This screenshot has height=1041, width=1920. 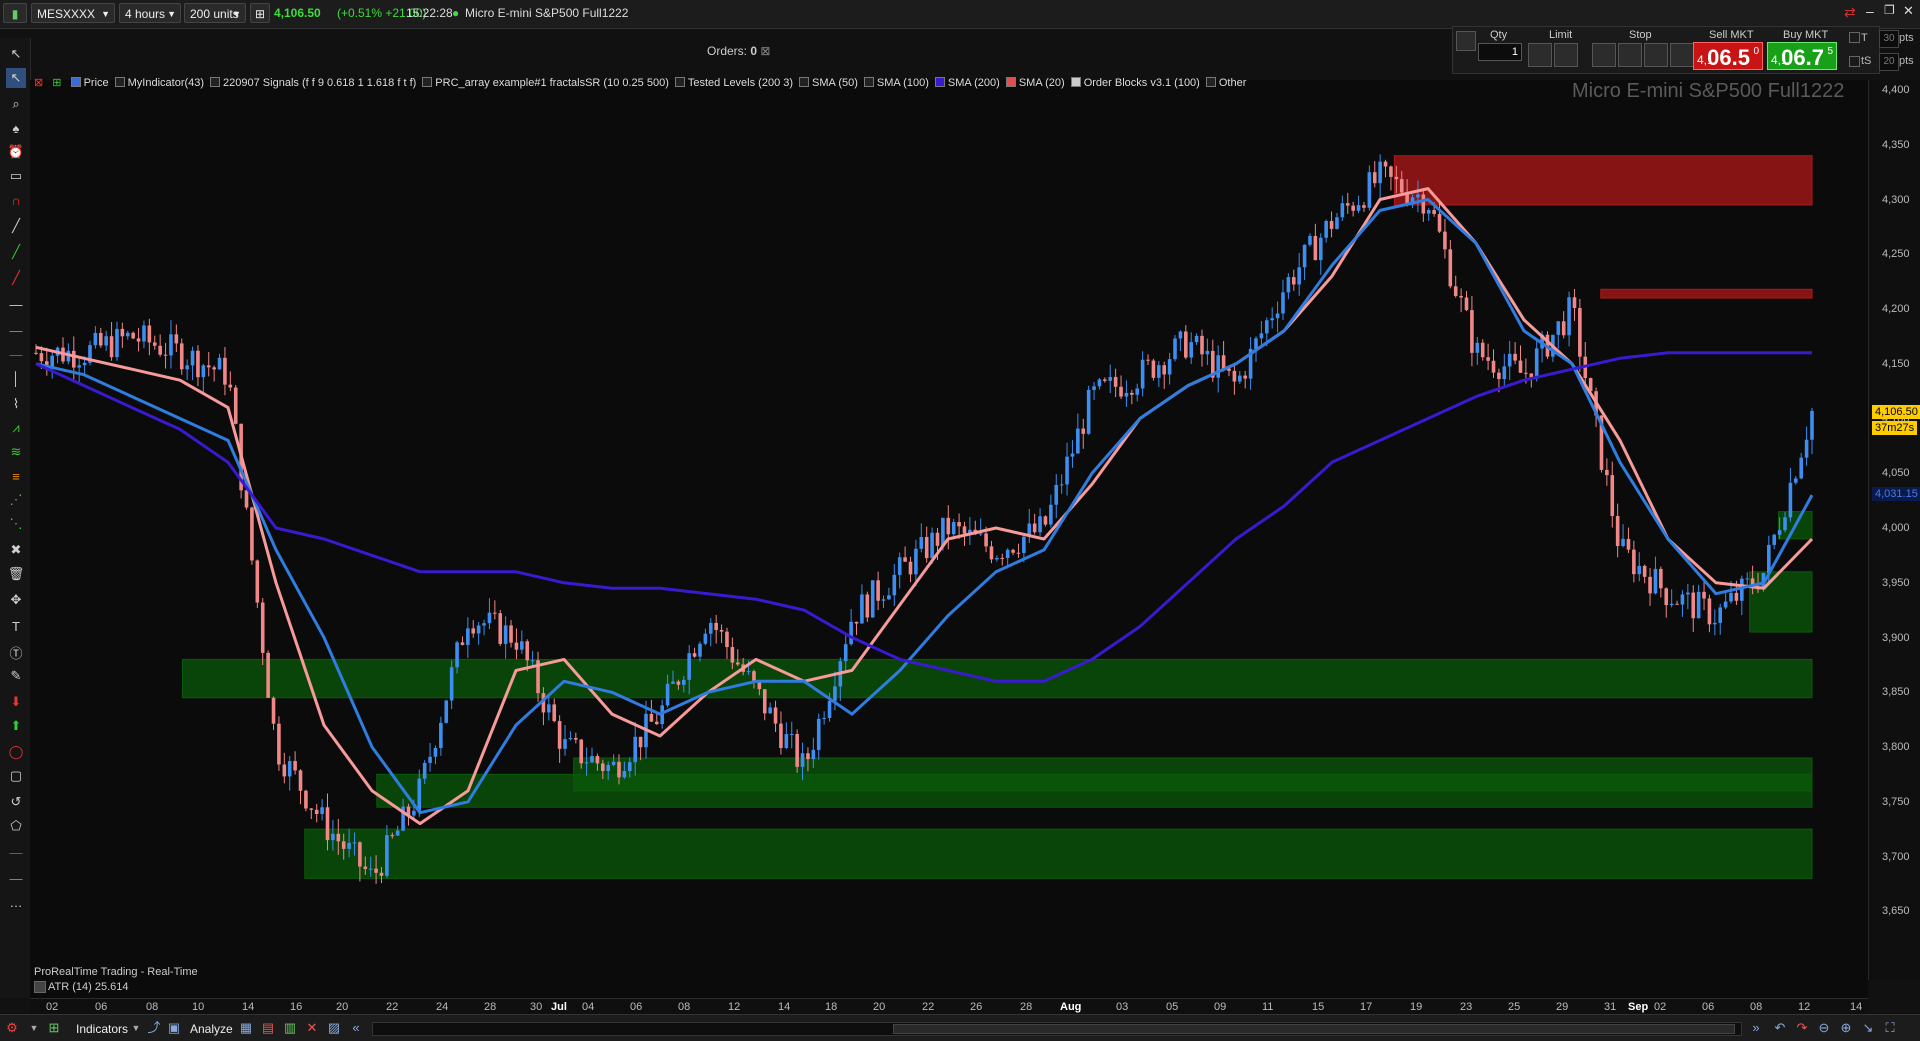 What do you see at coordinates (16, 354) in the screenshot?
I see `red-horizontal-icon: —` at bounding box center [16, 354].